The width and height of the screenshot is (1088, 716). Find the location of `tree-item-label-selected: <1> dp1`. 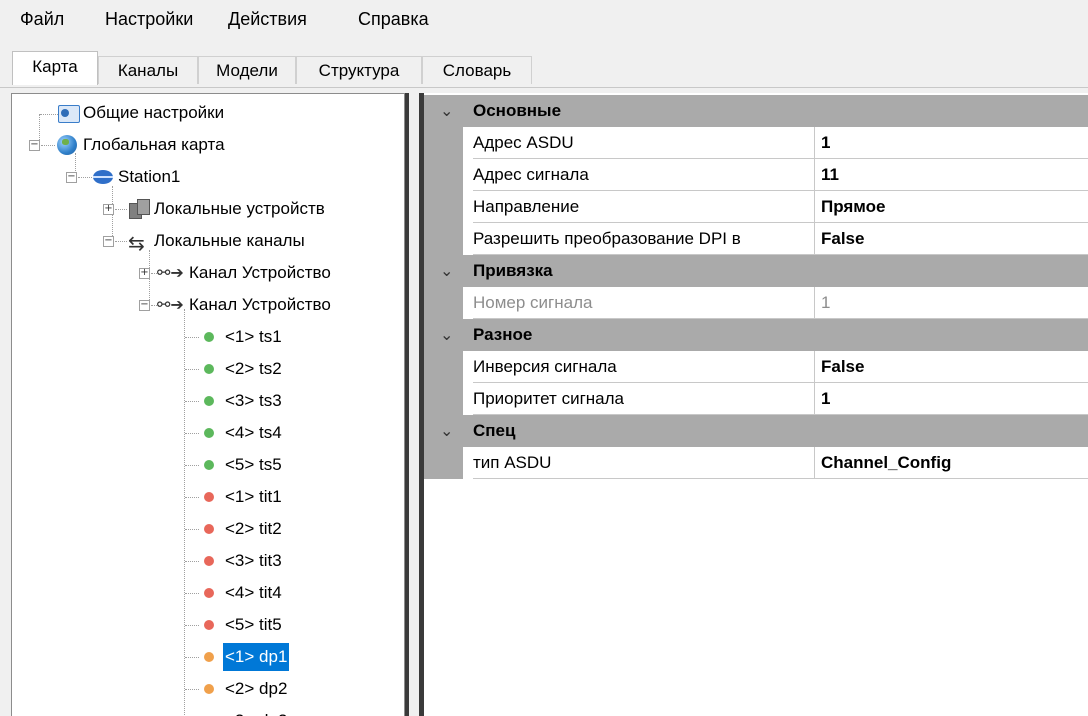

tree-item-label-selected: <1> dp1 is located at coordinates (256, 657).